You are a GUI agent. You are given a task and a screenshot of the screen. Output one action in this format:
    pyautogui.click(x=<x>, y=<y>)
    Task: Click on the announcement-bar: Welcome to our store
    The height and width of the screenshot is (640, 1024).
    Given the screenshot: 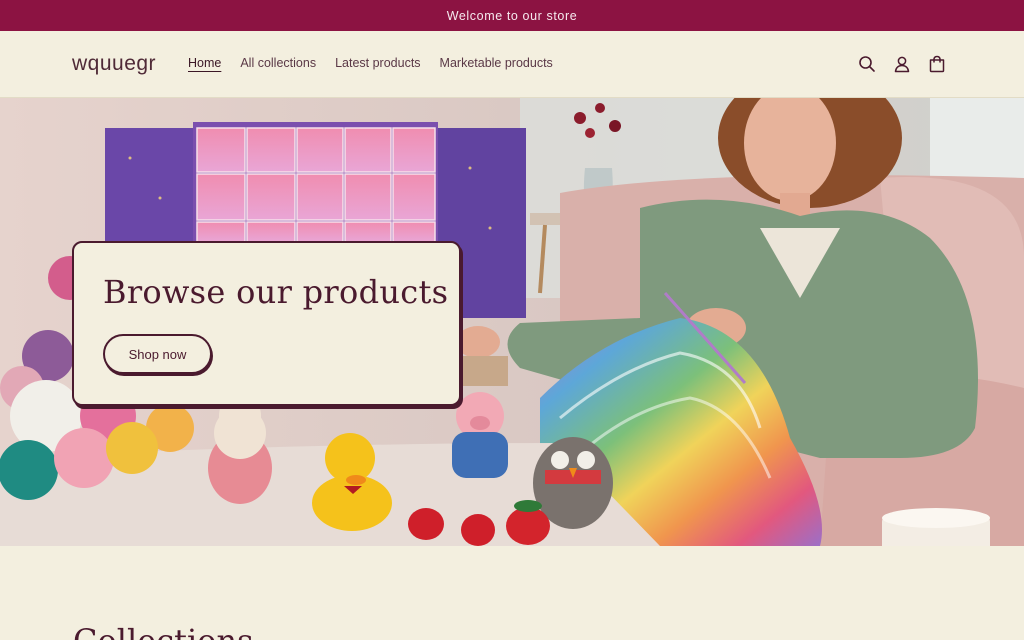 What is the action you would take?
    pyautogui.click(x=512, y=15)
    